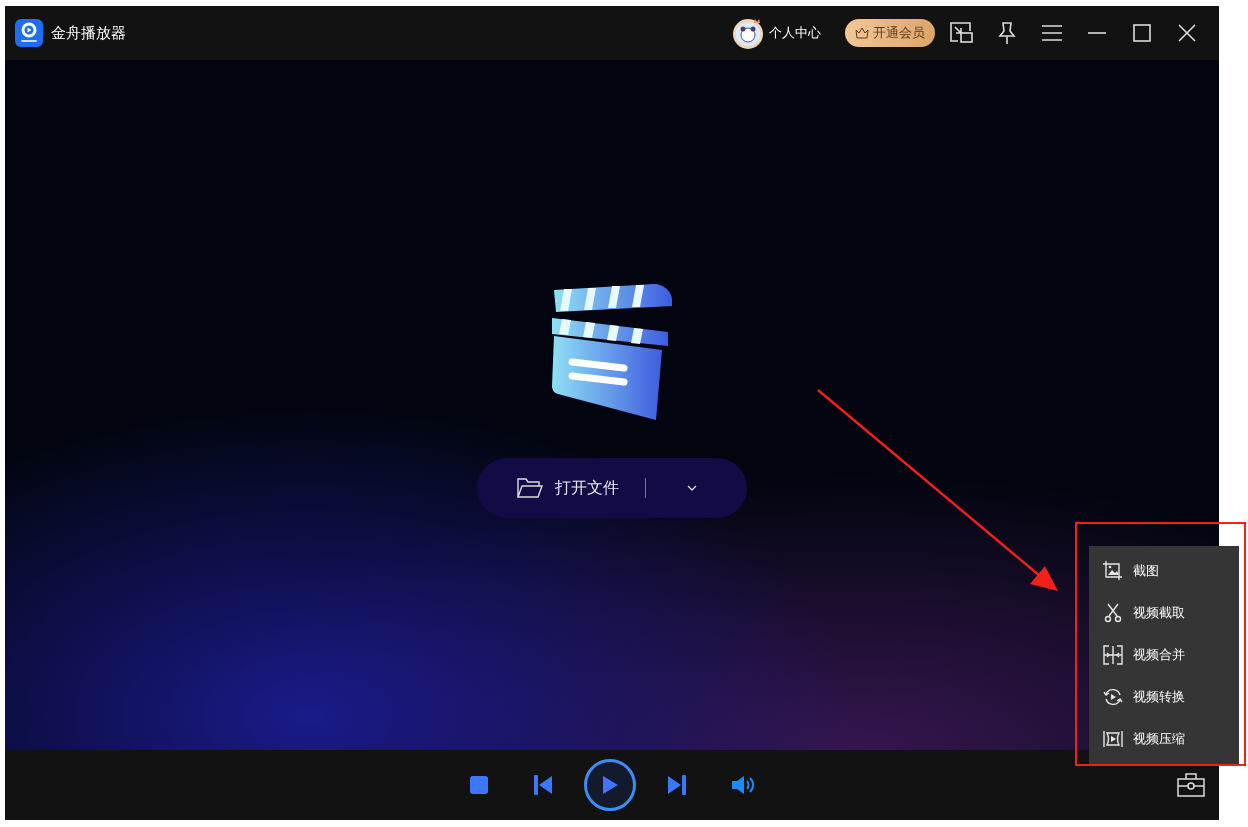 Image resolution: width=1248 pixels, height=827 pixels. I want to click on volume-icon, so click(743, 785).